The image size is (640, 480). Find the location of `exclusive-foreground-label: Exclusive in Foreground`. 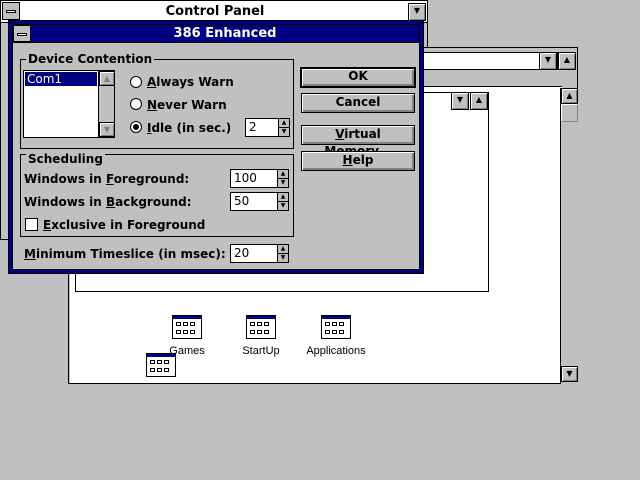

exclusive-foreground-label: Exclusive in Foreground is located at coordinates (124, 225).